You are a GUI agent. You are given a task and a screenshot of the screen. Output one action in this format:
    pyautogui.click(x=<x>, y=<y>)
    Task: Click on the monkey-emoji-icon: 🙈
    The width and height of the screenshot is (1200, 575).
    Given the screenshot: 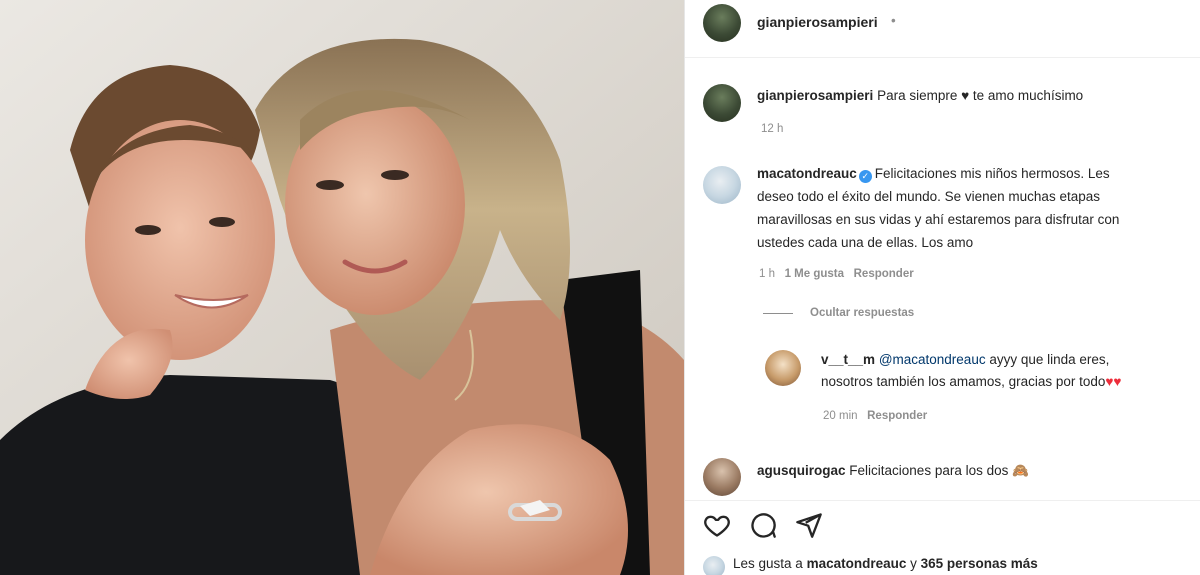 What is the action you would take?
    pyautogui.click(x=1020, y=470)
    